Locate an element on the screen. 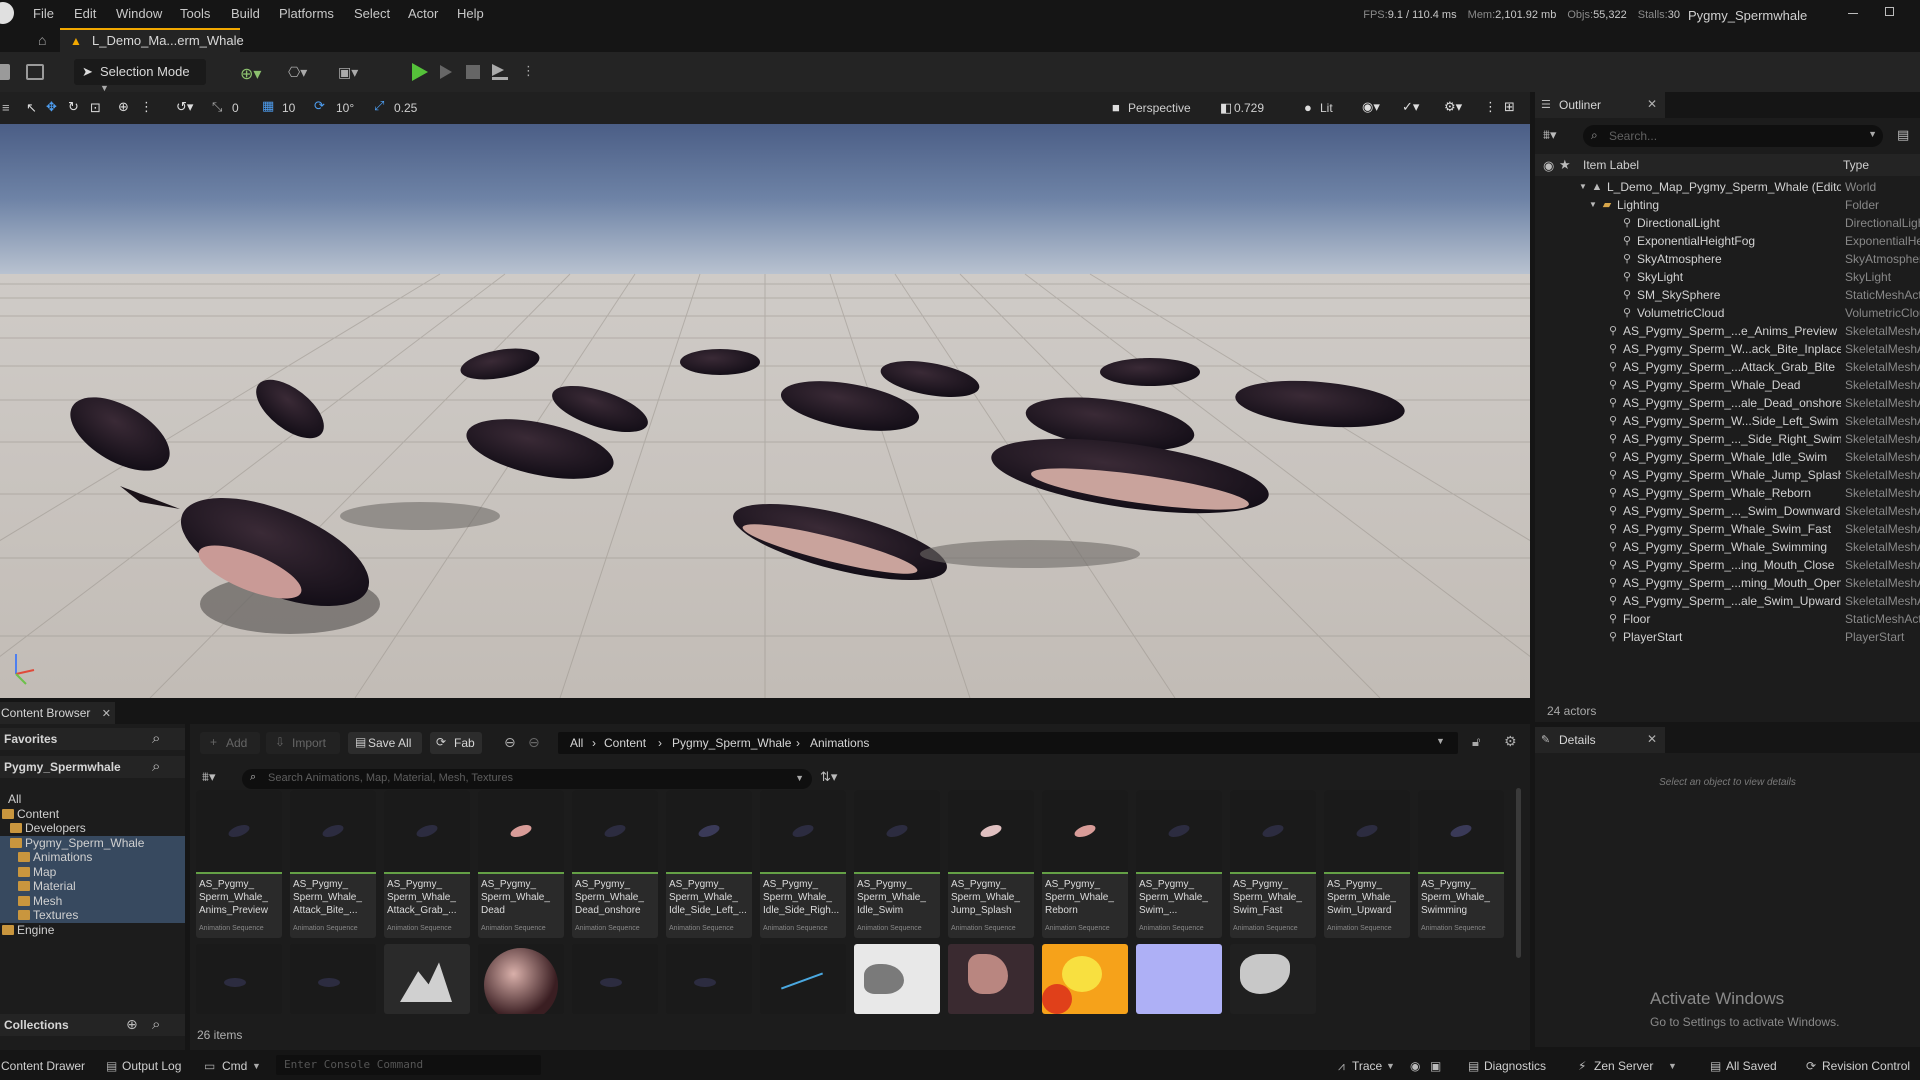 This screenshot has width=1920, height=1080. menu-build: Build is located at coordinates (245, 13).